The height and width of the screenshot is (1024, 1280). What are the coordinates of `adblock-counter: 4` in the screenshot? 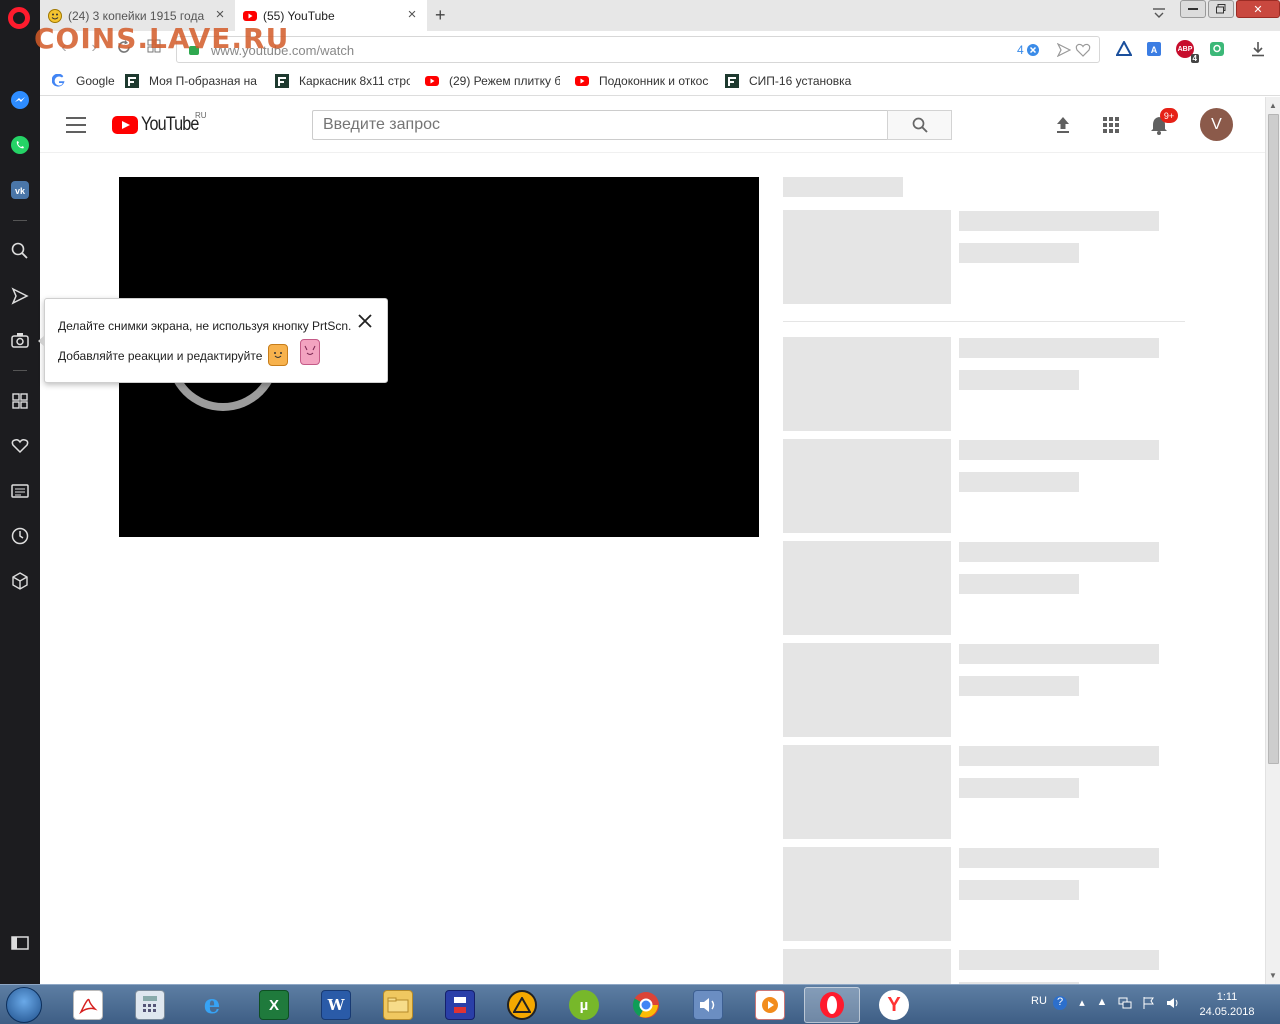 It's located at (1028, 50).